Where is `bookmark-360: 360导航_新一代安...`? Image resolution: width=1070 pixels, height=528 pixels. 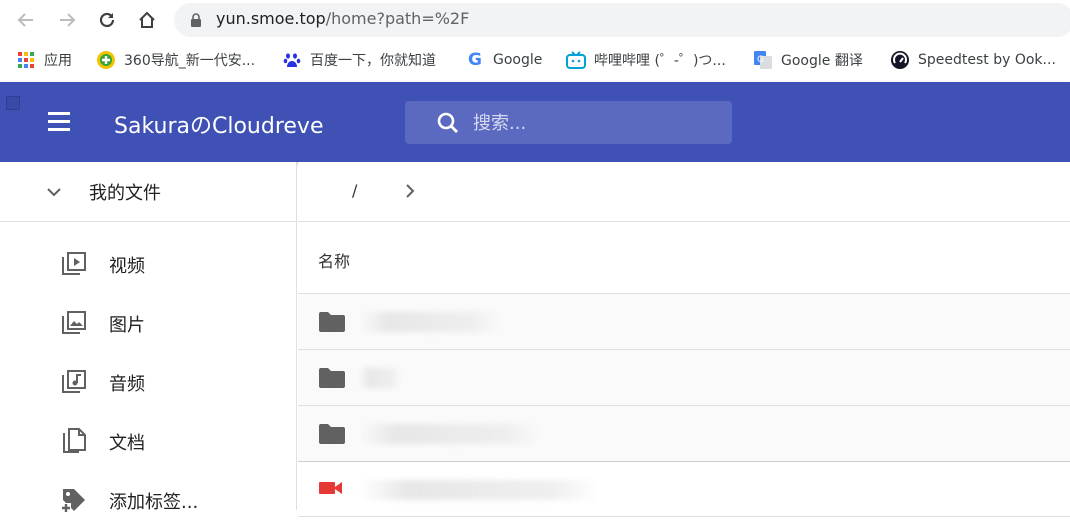 bookmark-360: 360导航_新一代安... is located at coordinates (175, 60).